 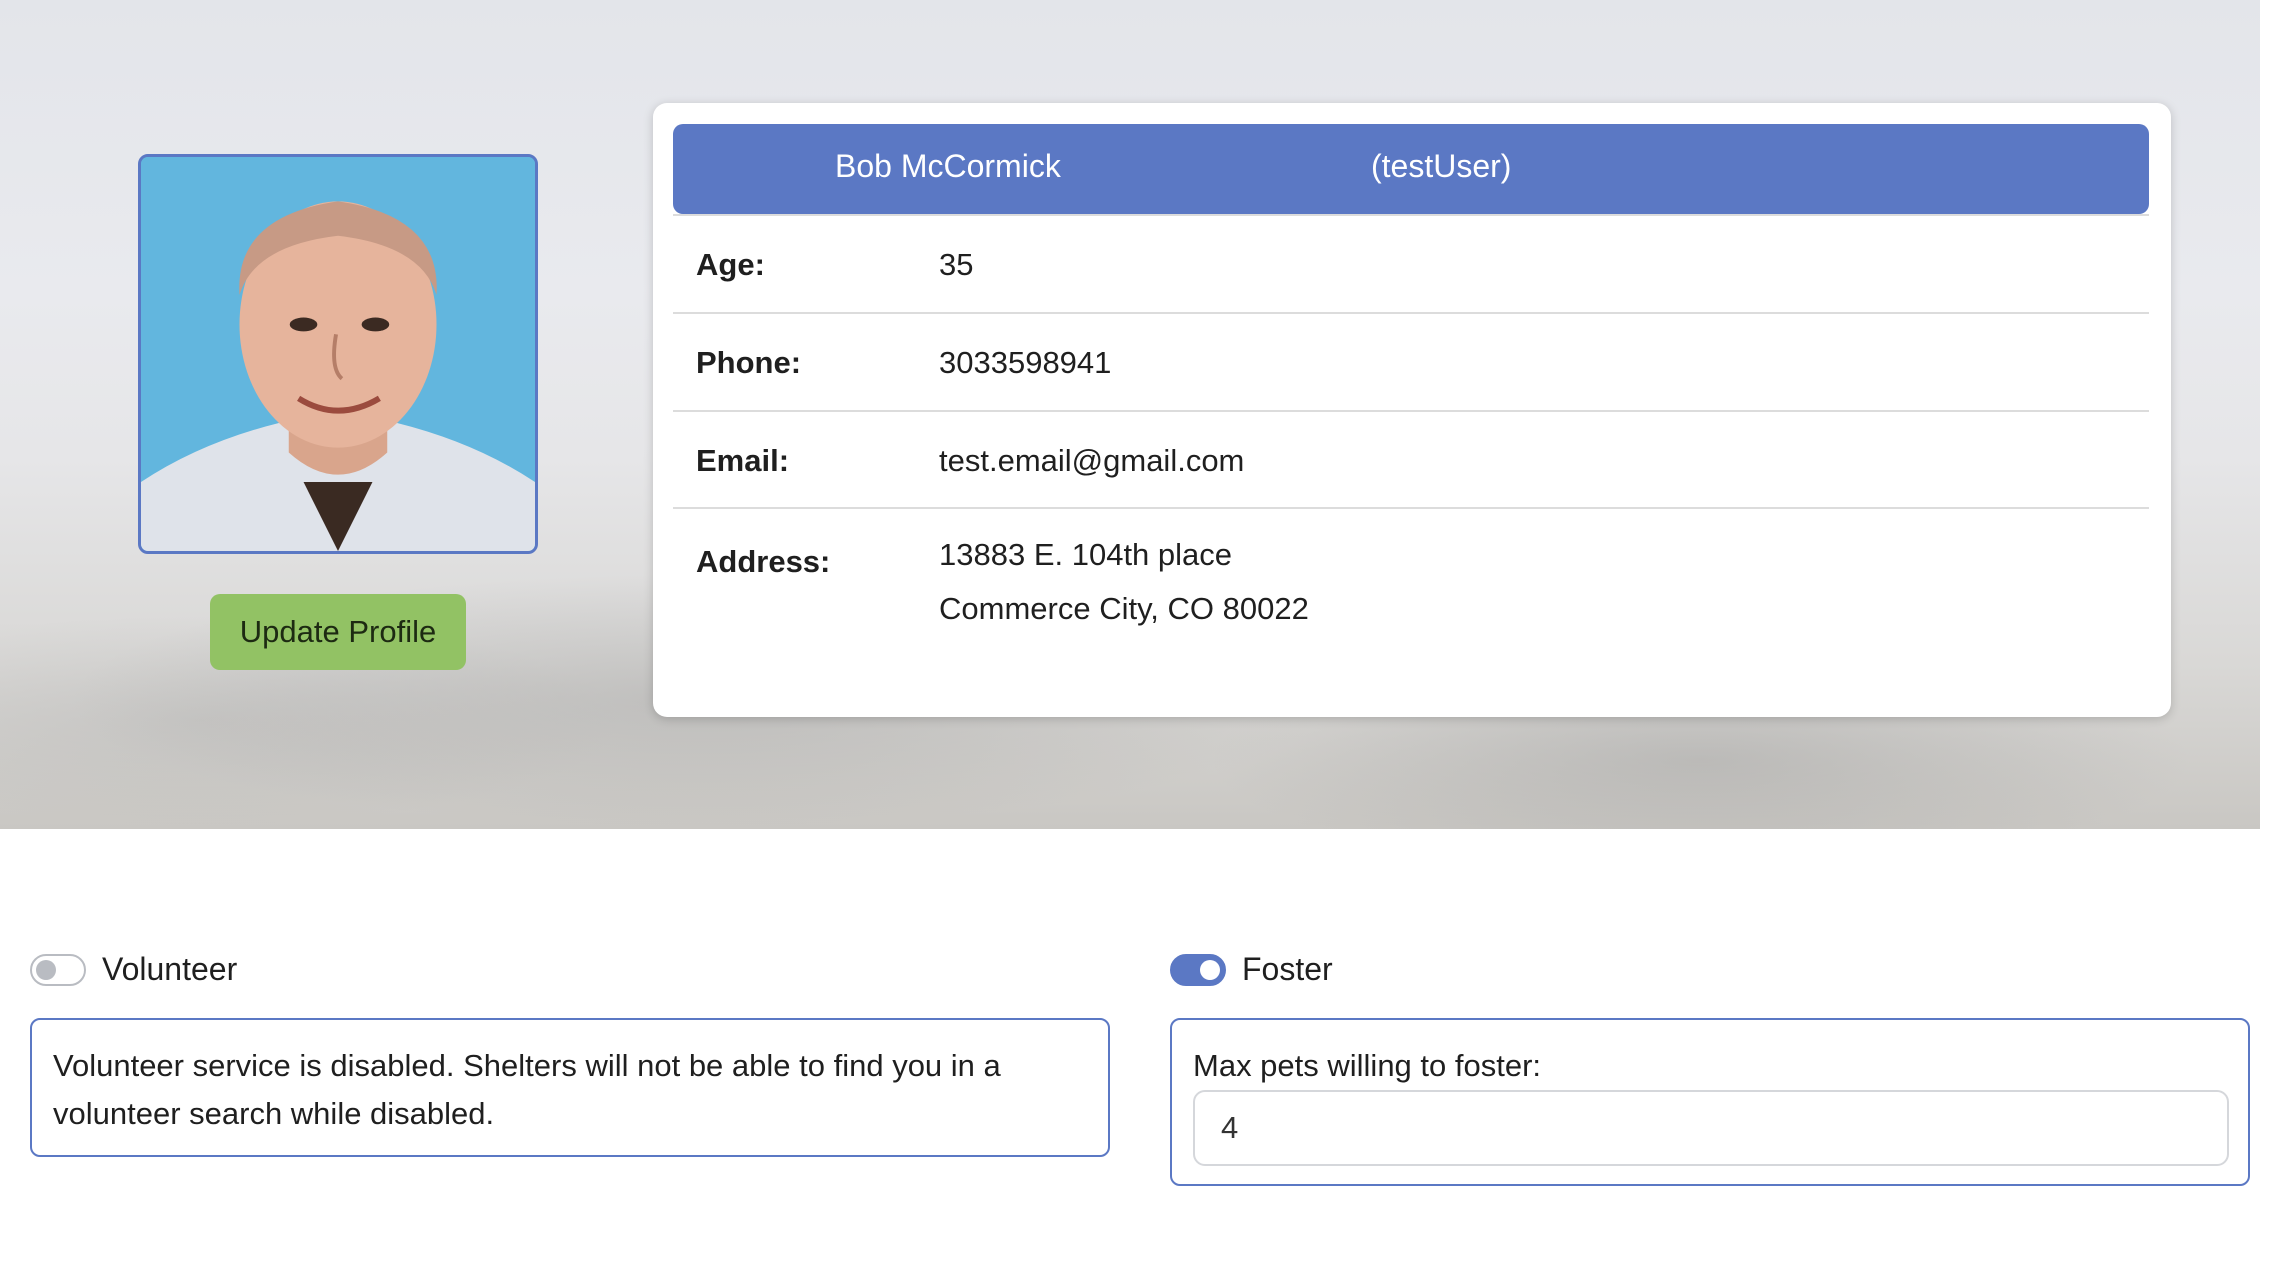 What do you see at coordinates (1411, 458) in the screenshot?
I see `info-row-email: Email: test.email@gmail.com` at bounding box center [1411, 458].